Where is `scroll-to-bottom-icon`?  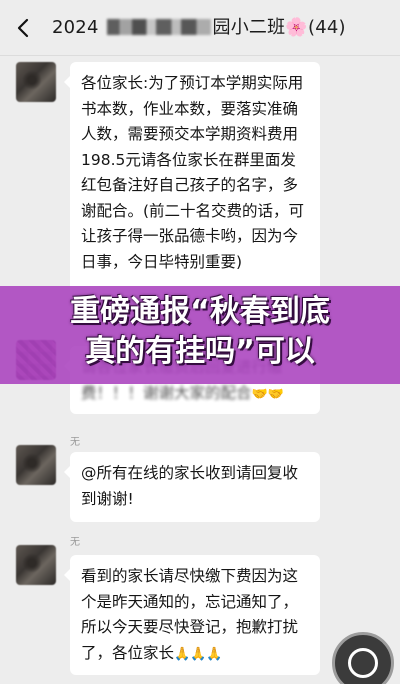 scroll-to-bottom-icon is located at coordinates (363, 658).